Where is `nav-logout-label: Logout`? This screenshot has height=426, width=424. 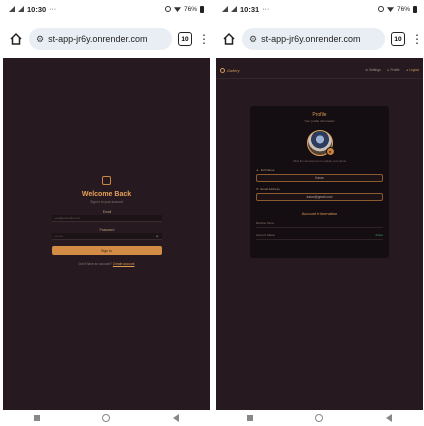
nav-logout-label: Logout is located at coordinates (414, 70).